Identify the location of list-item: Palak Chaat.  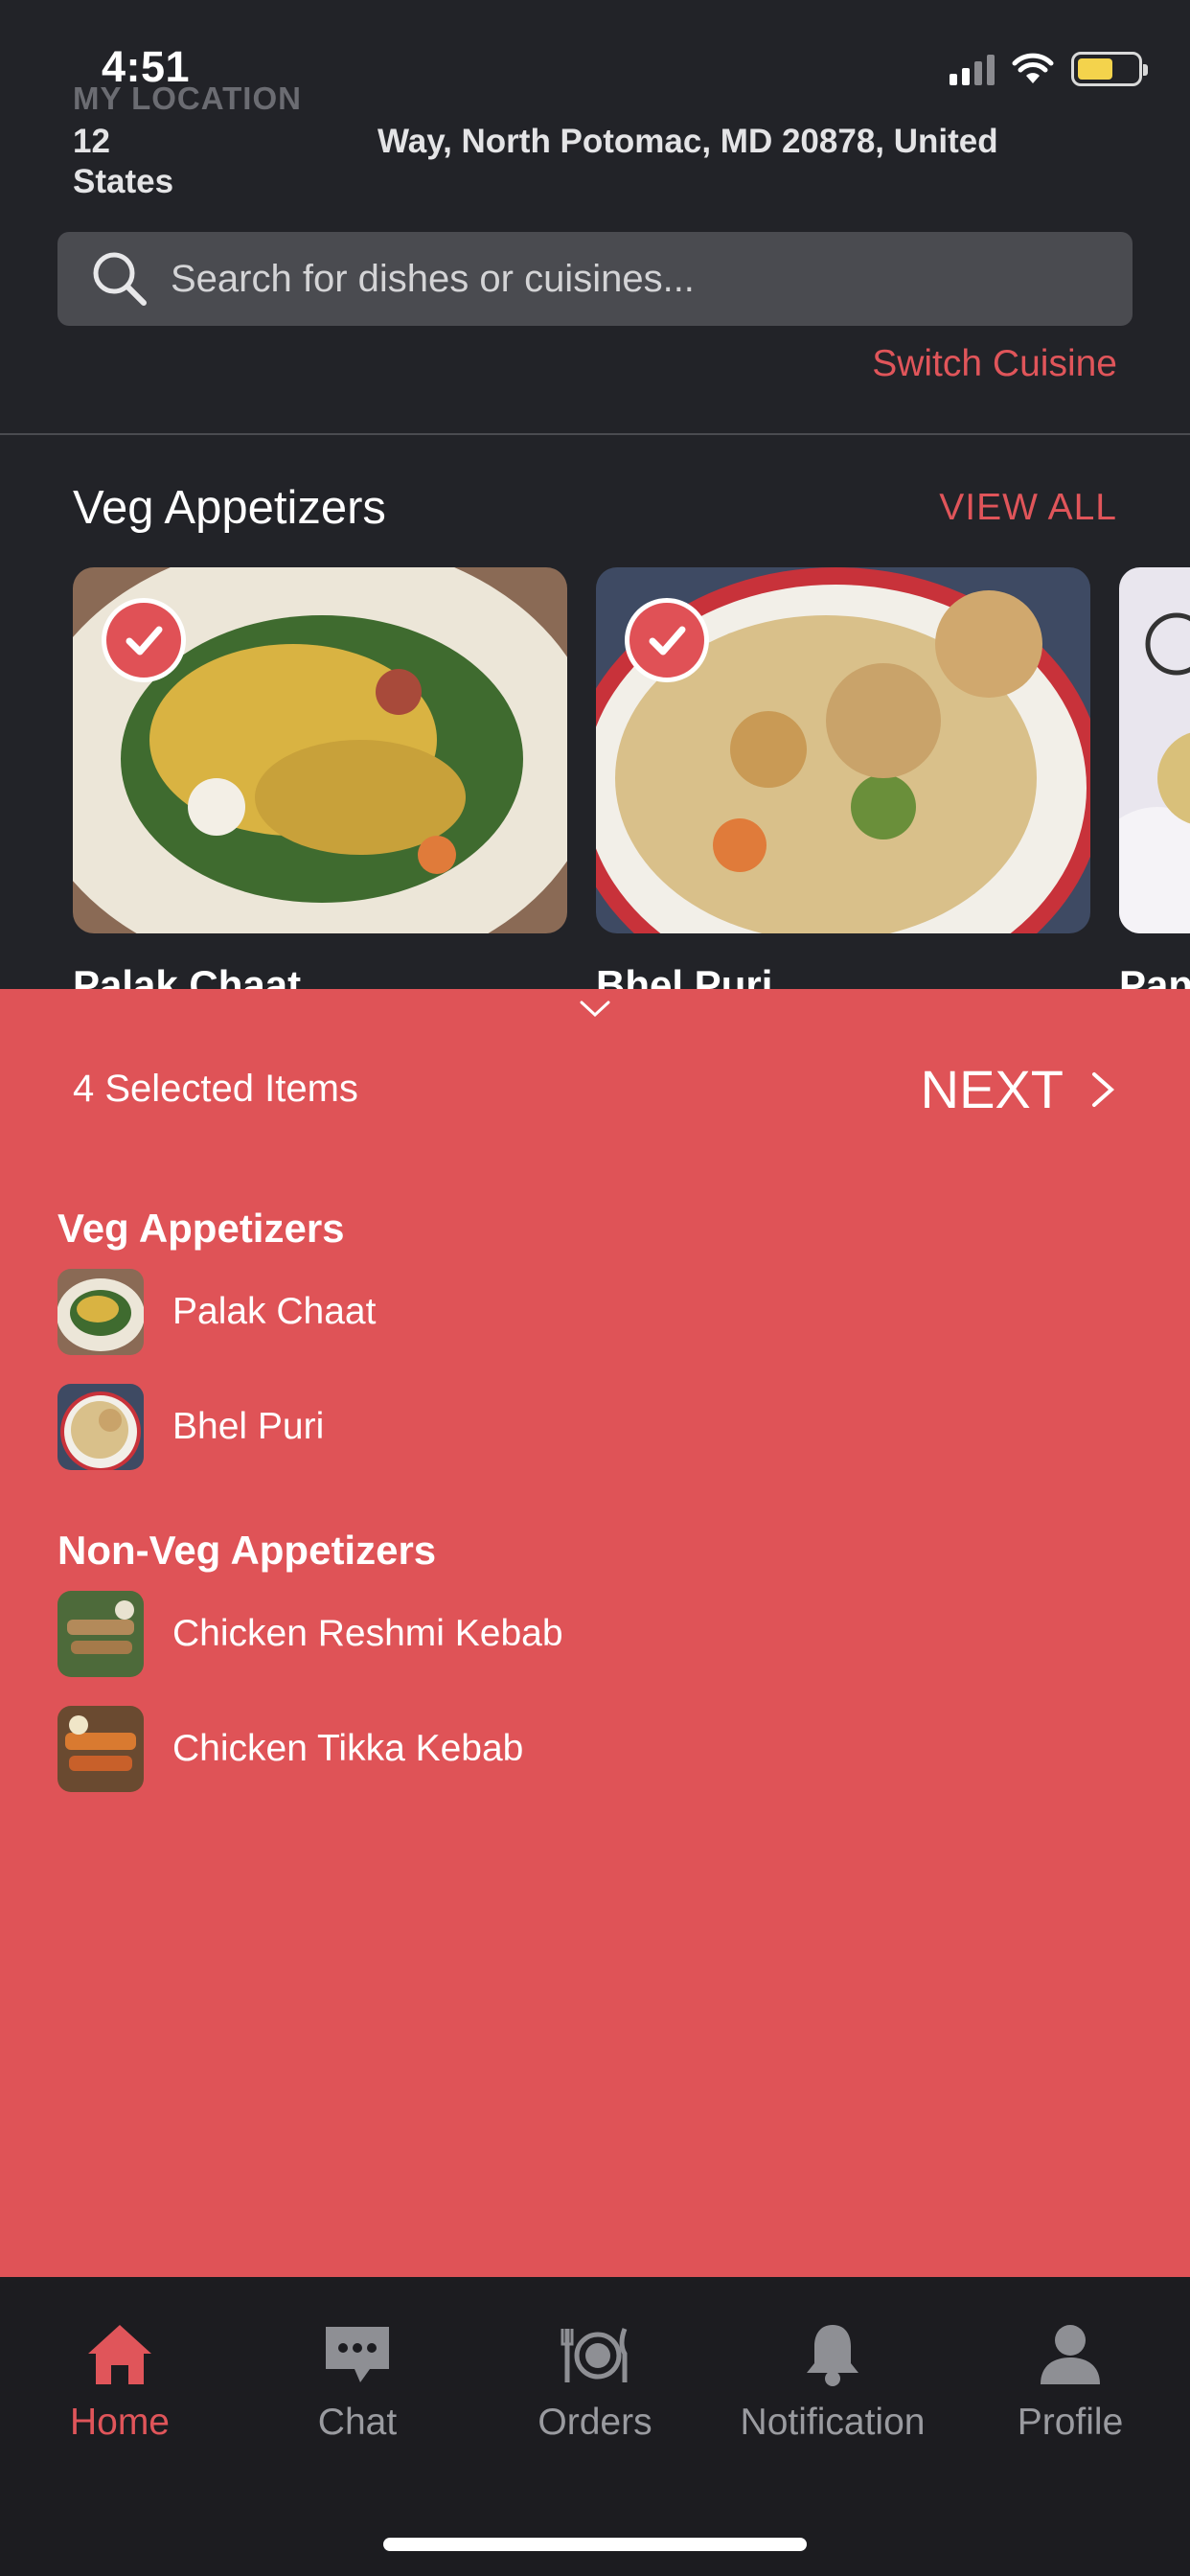
(217, 1312).